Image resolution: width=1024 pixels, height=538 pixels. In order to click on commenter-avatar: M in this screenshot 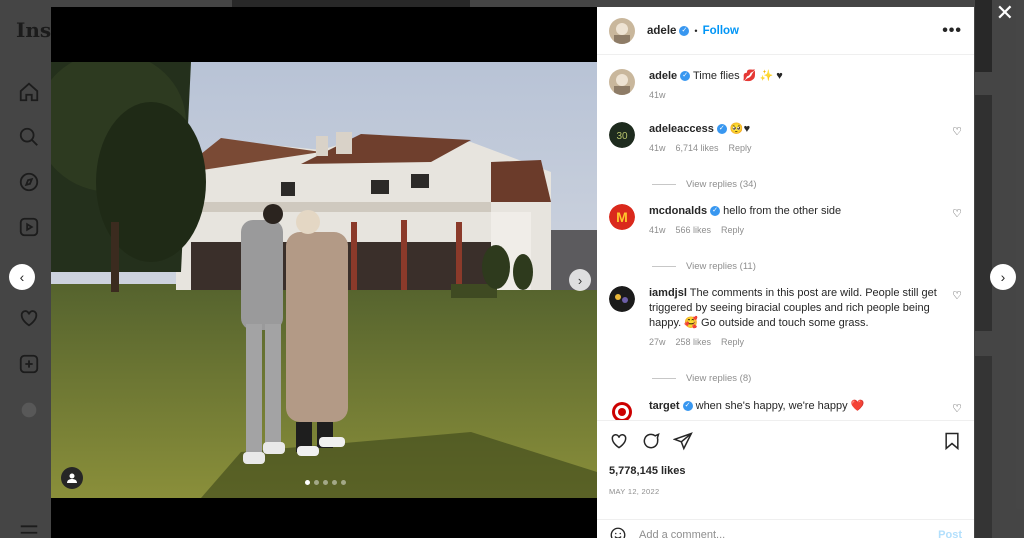, I will do `click(622, 217)`.